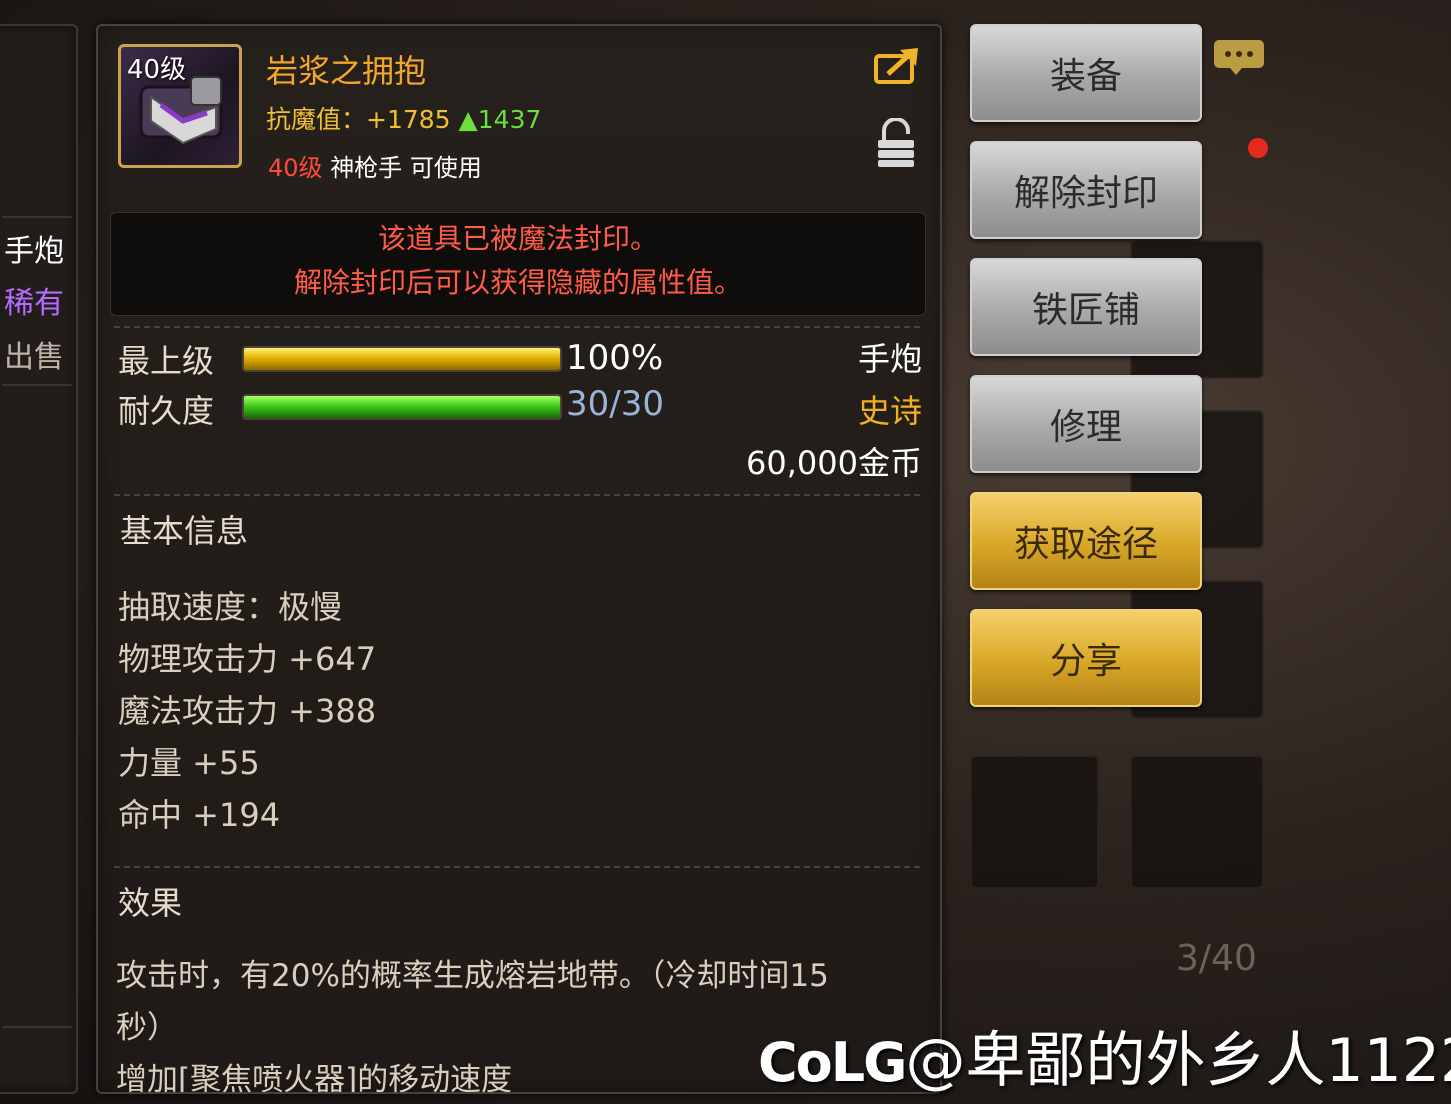  I want to click on item-level-badge: 40级, so click(157, 70).